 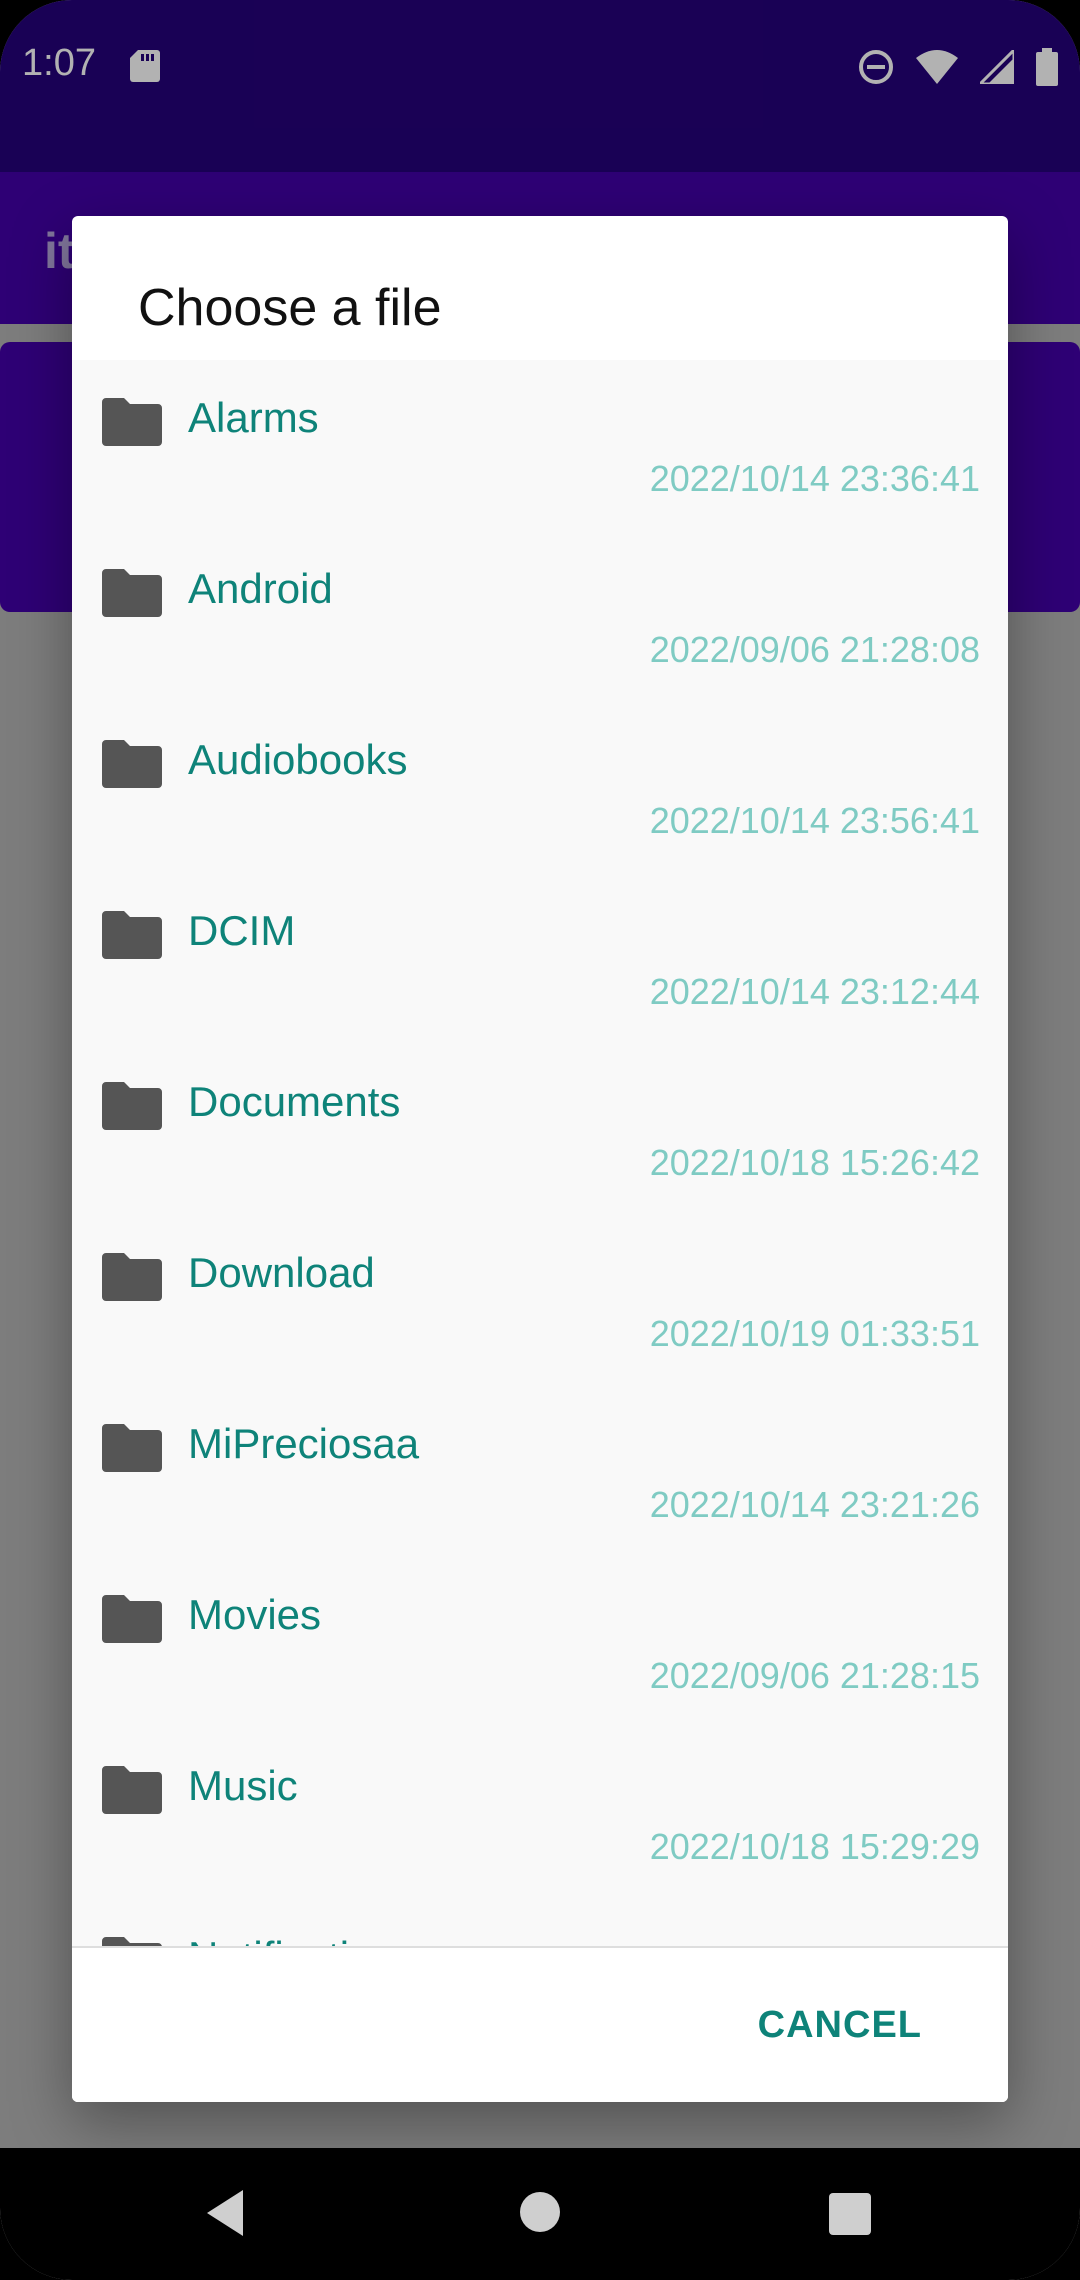 What do you see at coordinates (814, 1333) in the screenshot?
I see `file-modified-date: 2022/10/19 01:33:51` at bounding box center [814, 1333].